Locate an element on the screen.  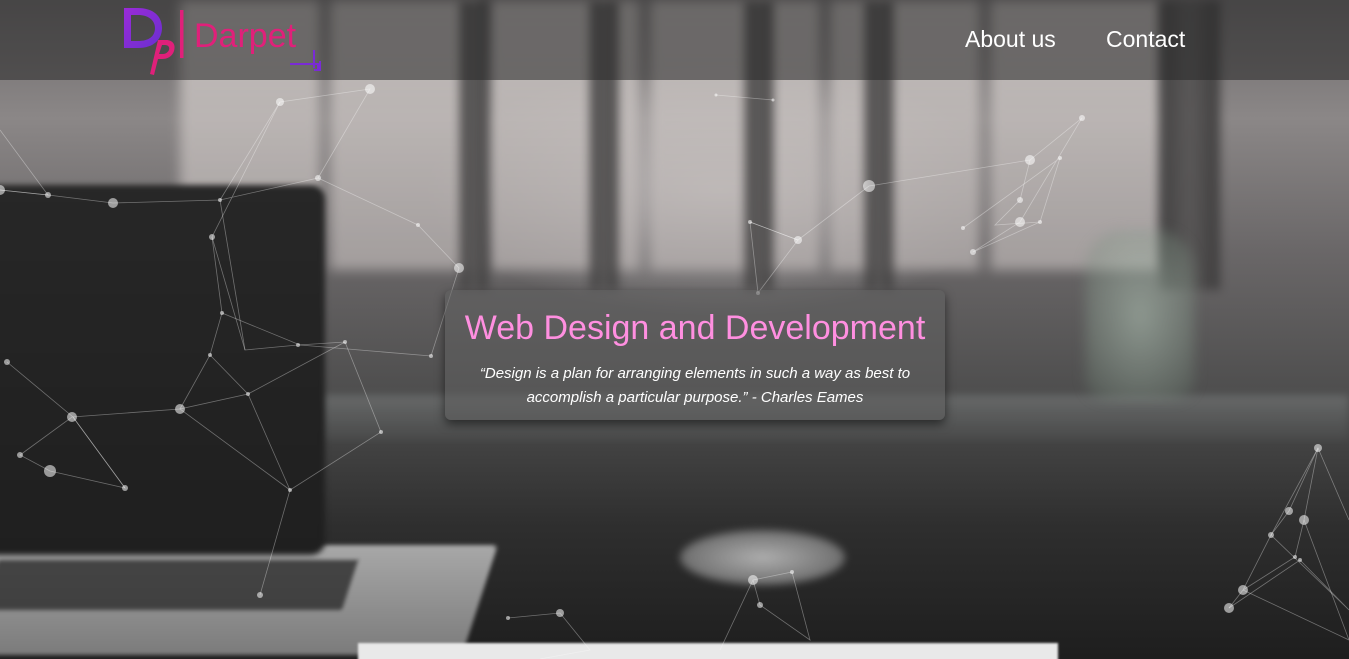
darpet-logo: Darpet is located at coordinates (223, 40).